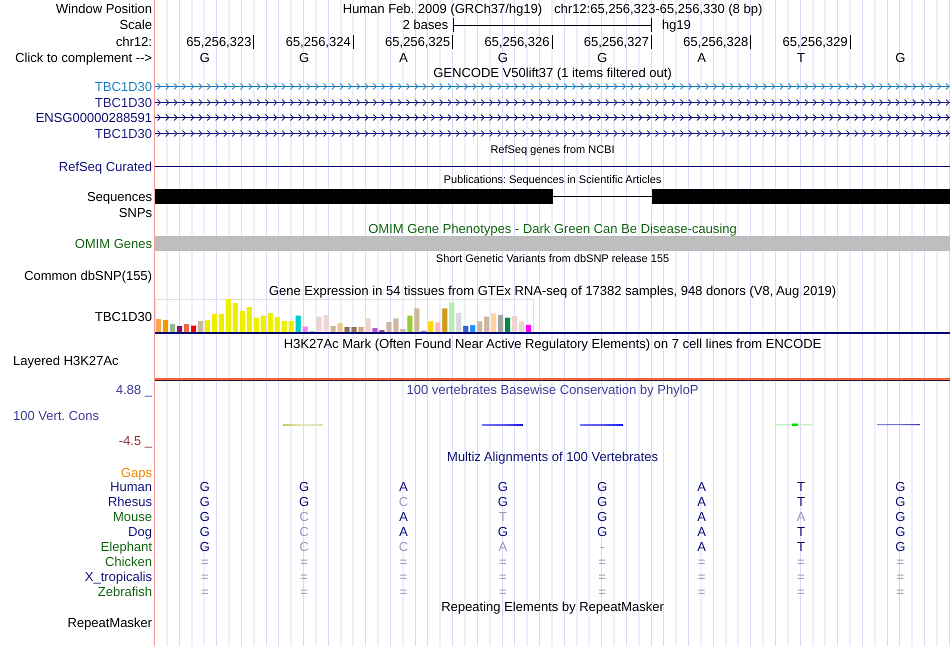 The width and height of the screenshot is (950, 646). I want to click on position-label: 65,256,329, so click(815, 41).